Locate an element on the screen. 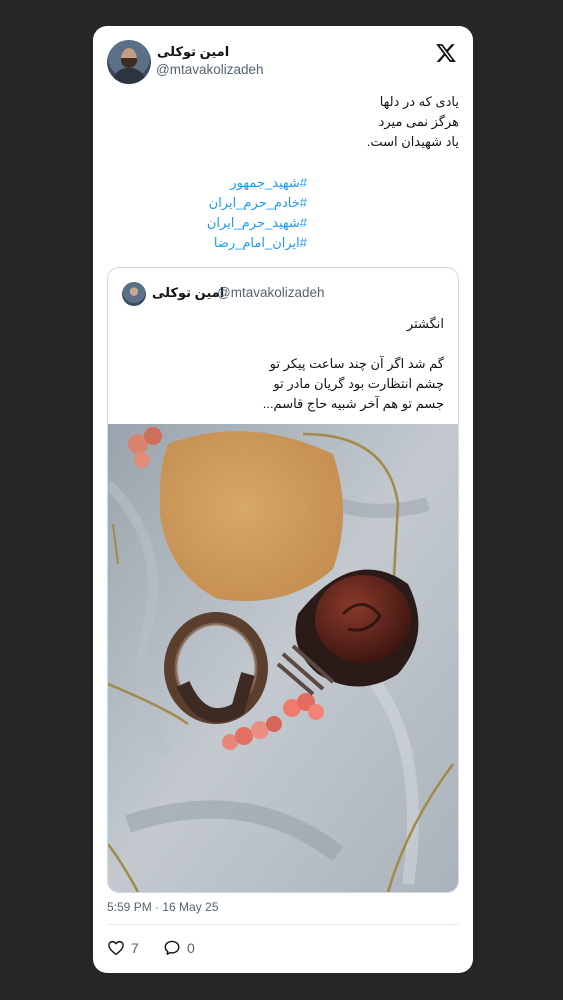  reply-button: 0 is located at coordinates (179, 948).